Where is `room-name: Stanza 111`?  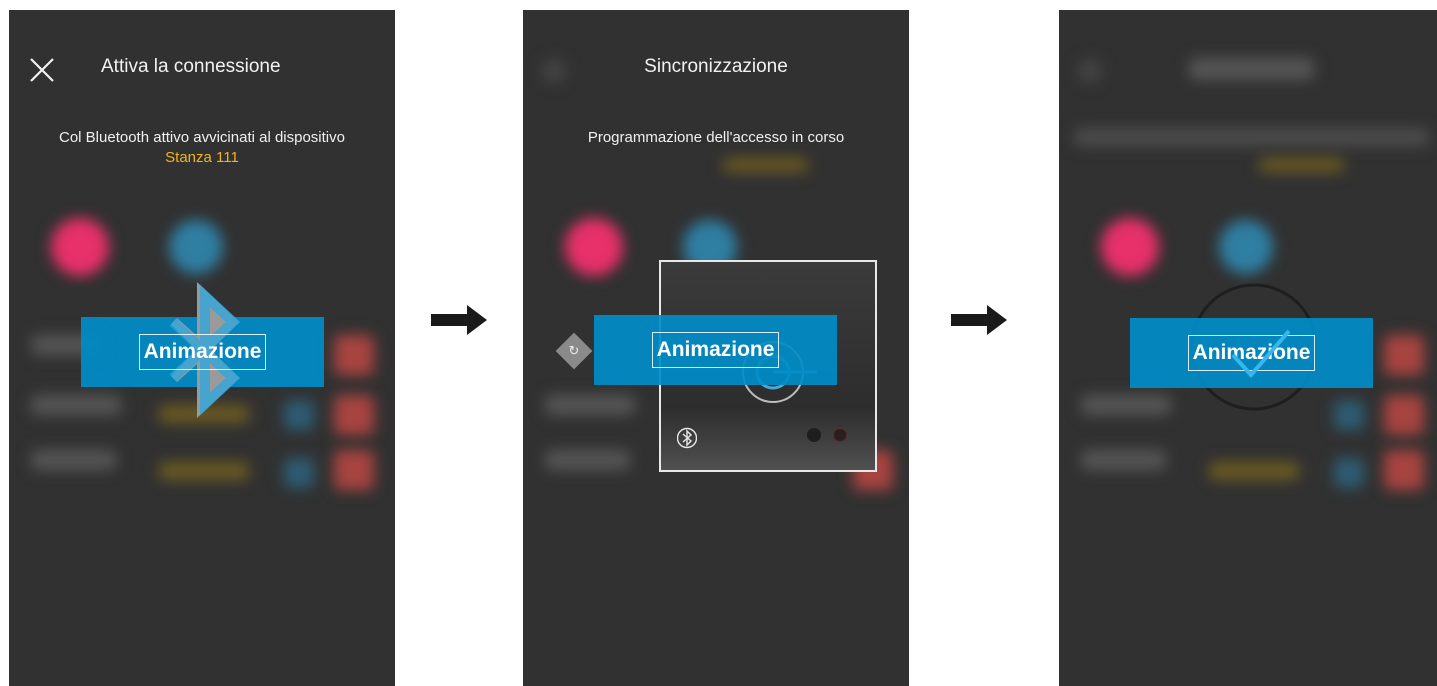
room-name: Stanza 111 is located at coordinates (202, 157).